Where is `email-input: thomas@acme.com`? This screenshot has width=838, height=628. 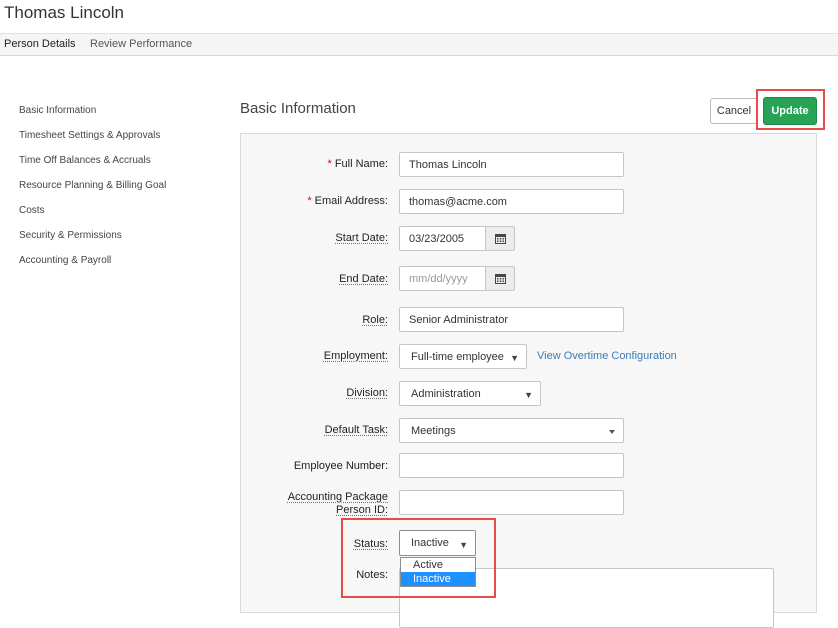 email-input: thomas@acme.com is located at coordinates (511, 201).